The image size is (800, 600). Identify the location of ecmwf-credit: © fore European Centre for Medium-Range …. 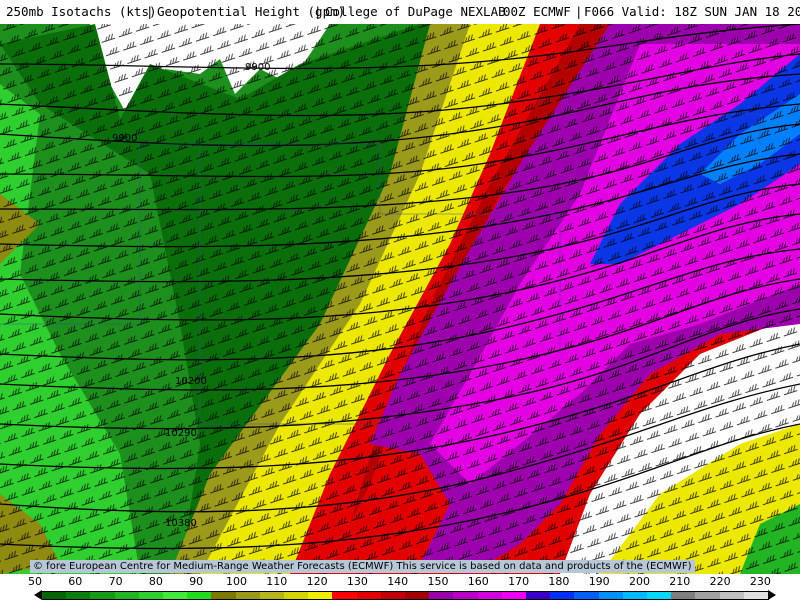
(362, 566).